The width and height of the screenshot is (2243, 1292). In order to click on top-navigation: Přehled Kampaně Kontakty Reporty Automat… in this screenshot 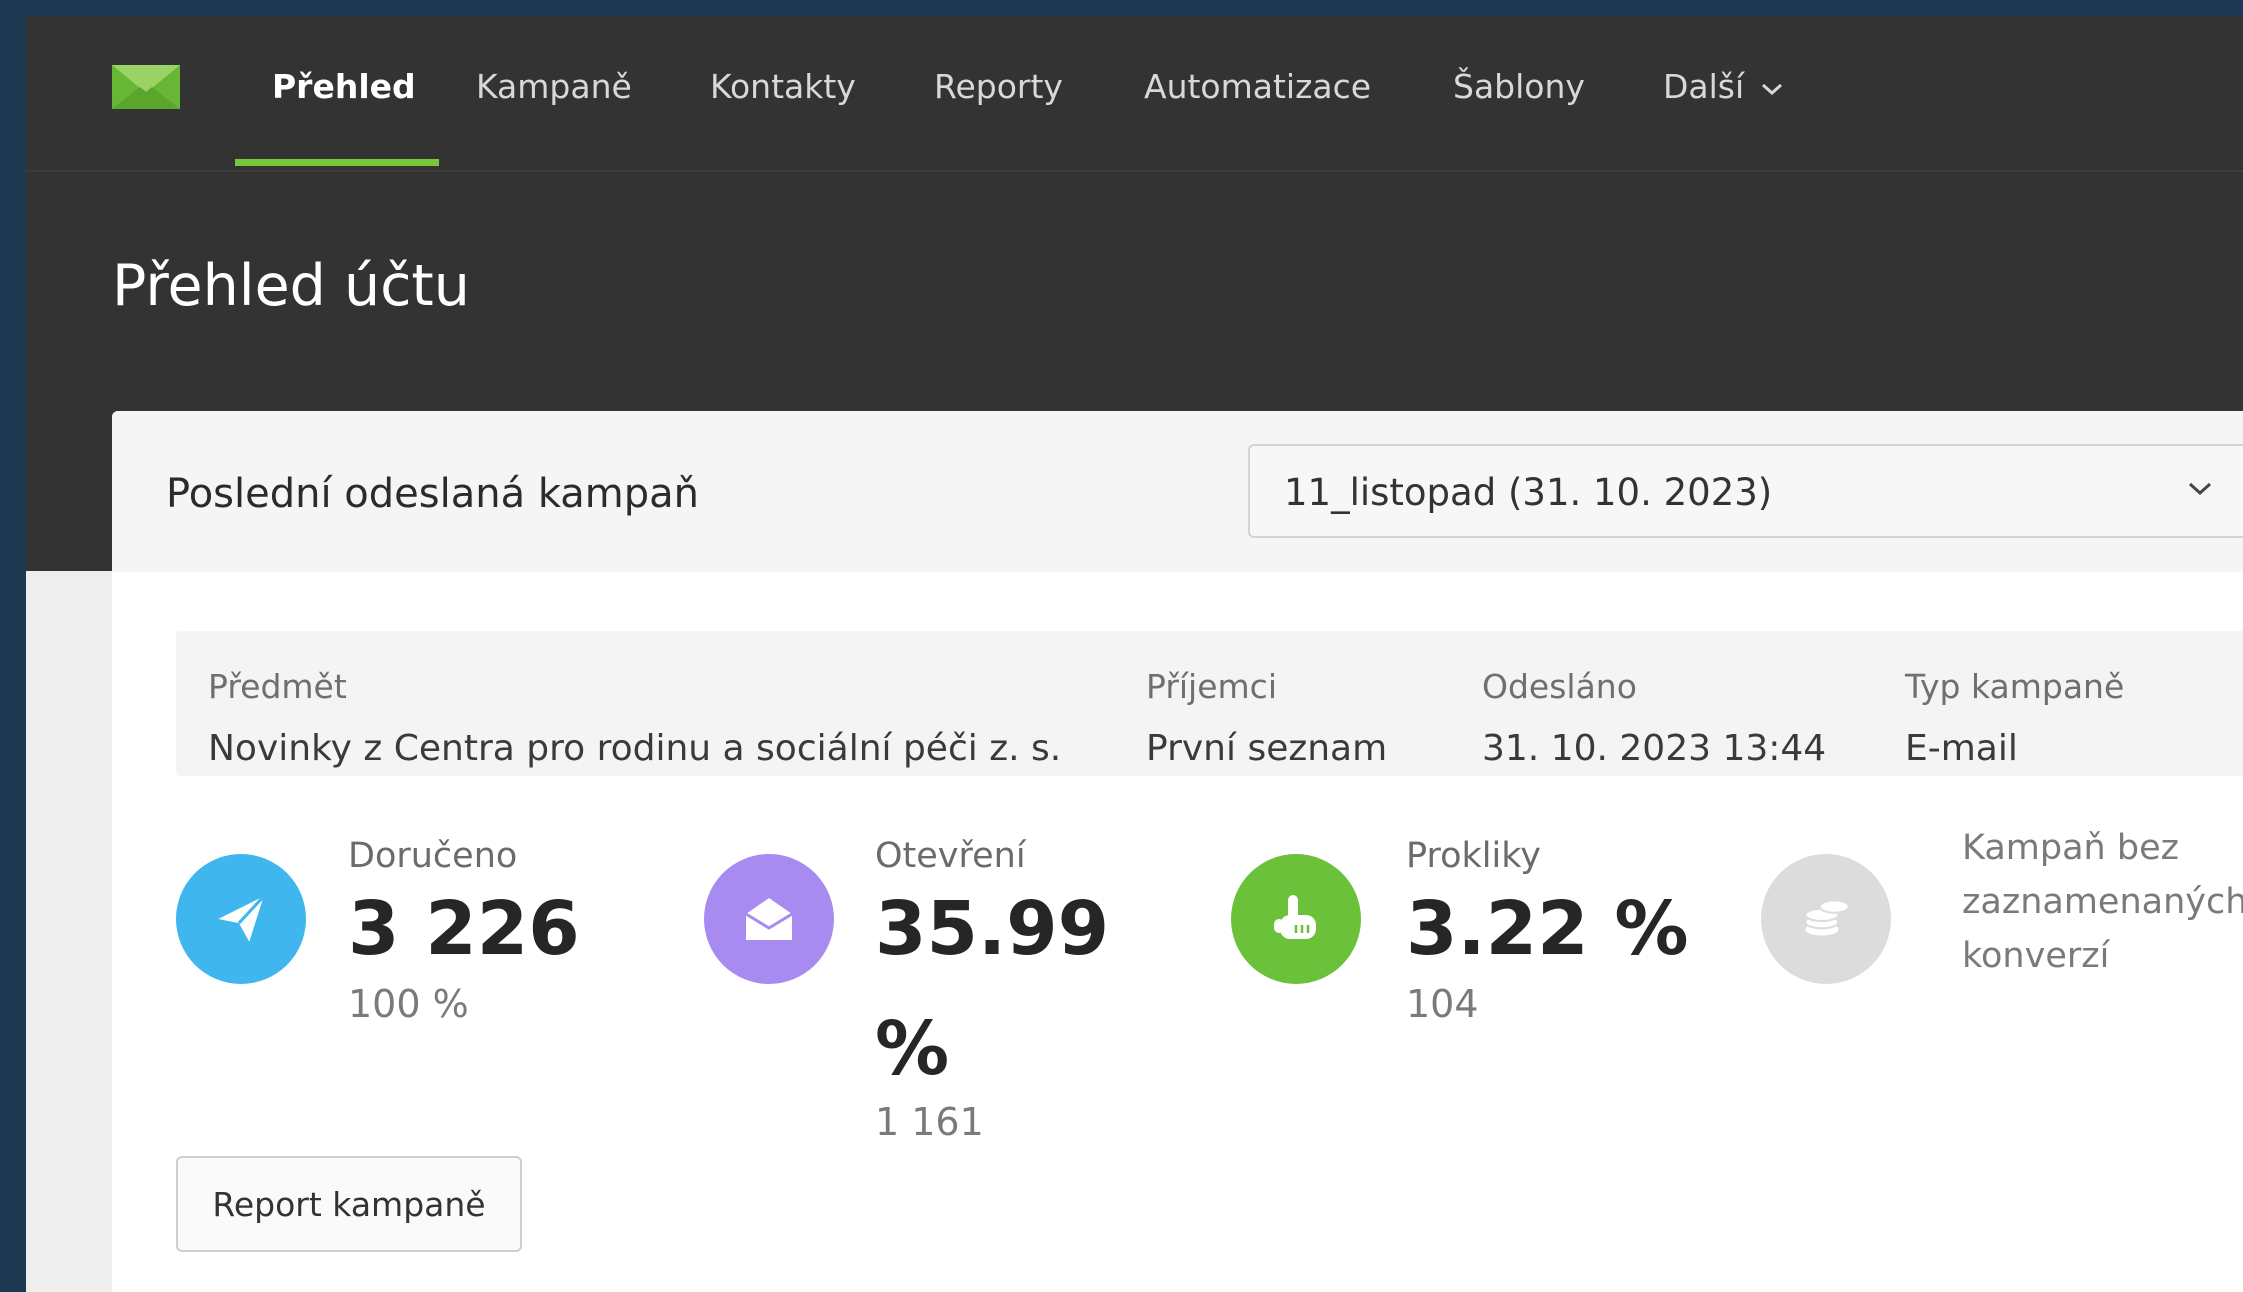, I will do `click(1134, 94)`.